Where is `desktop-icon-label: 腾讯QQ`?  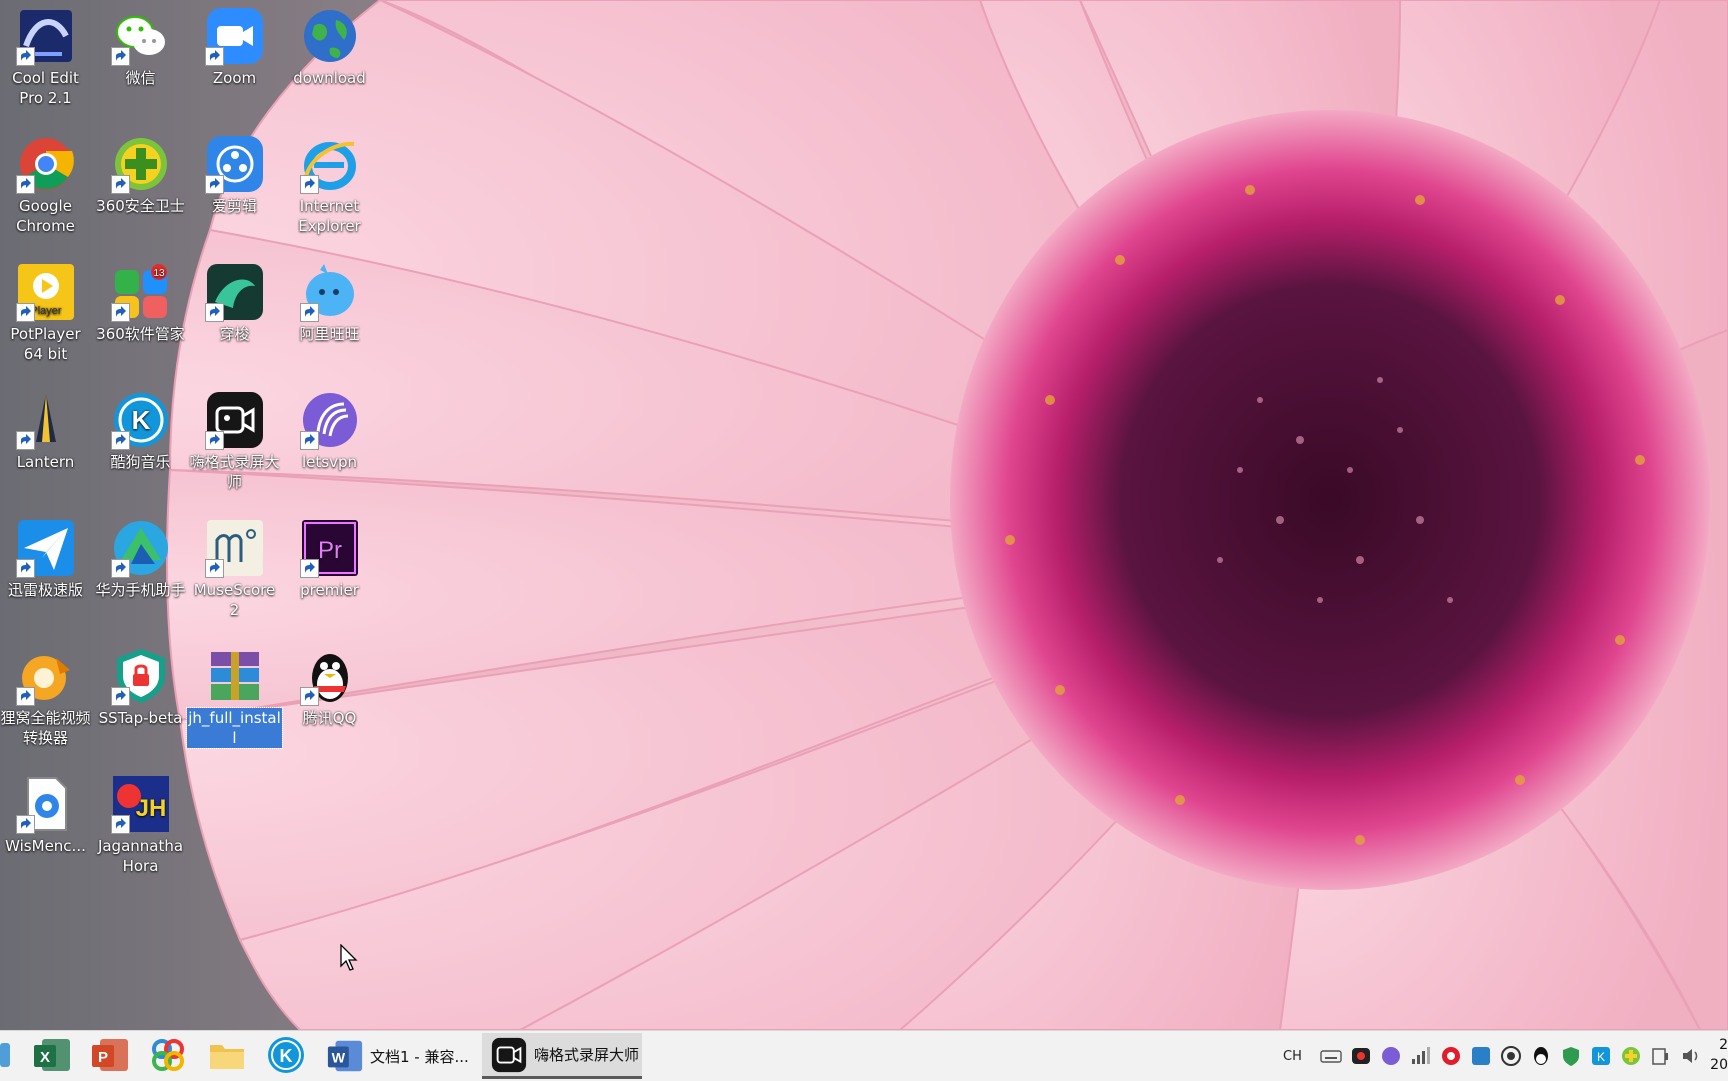
desktop-icon-label: 腾讯QQ is located at coordinates (329, 718).